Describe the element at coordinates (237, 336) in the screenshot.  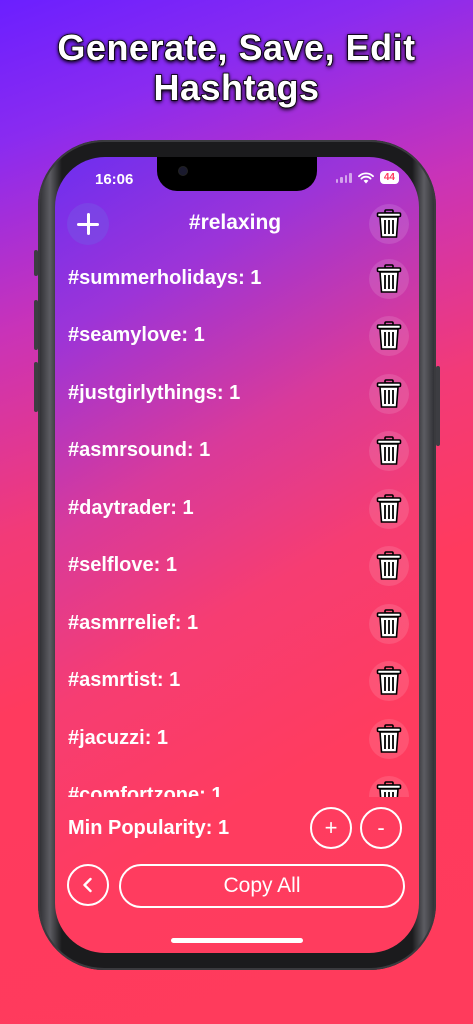
I see `list-item: #seamylove: 1` at that location.